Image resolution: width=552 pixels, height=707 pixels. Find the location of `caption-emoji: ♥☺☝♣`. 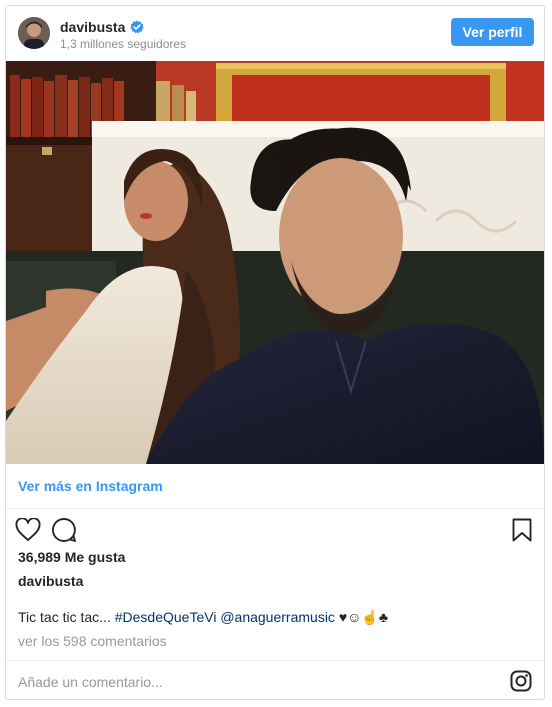

caption-emoji: ♥☺☝♣ is located at coordinates (363, 617).